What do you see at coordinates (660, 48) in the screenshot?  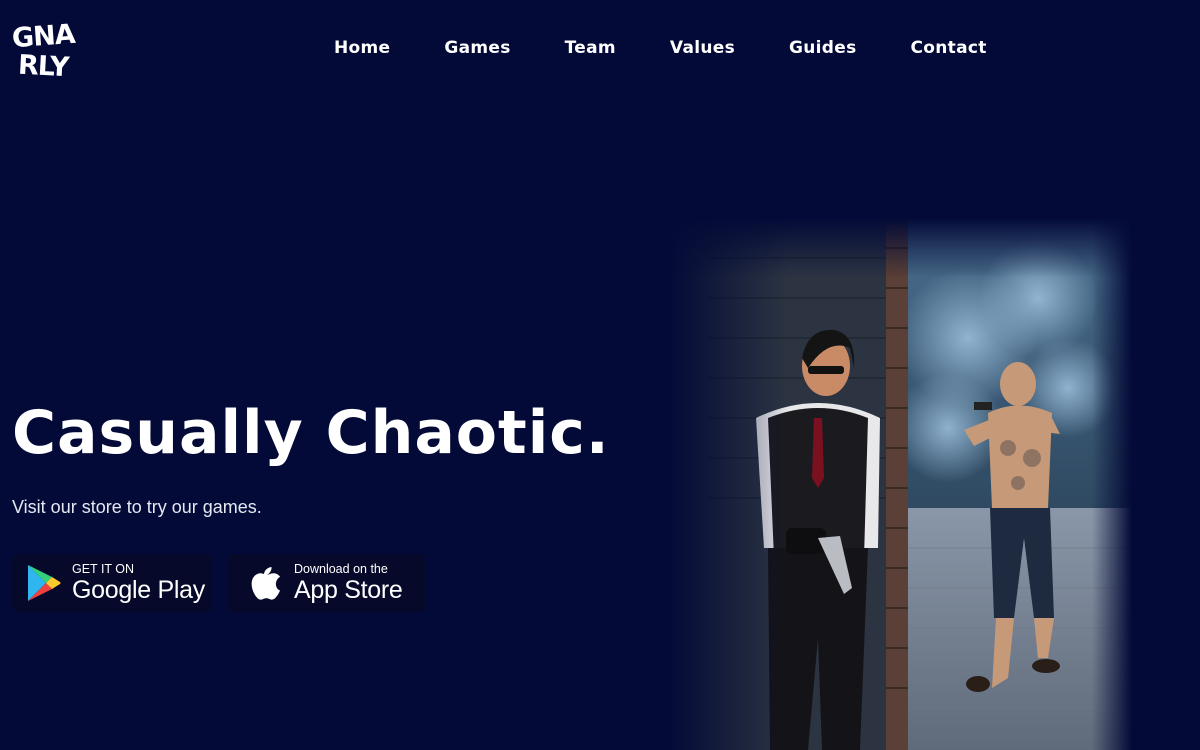 I see `main-nav: Home Games Team Values Guides Contact` at bounding box center [660, 48].